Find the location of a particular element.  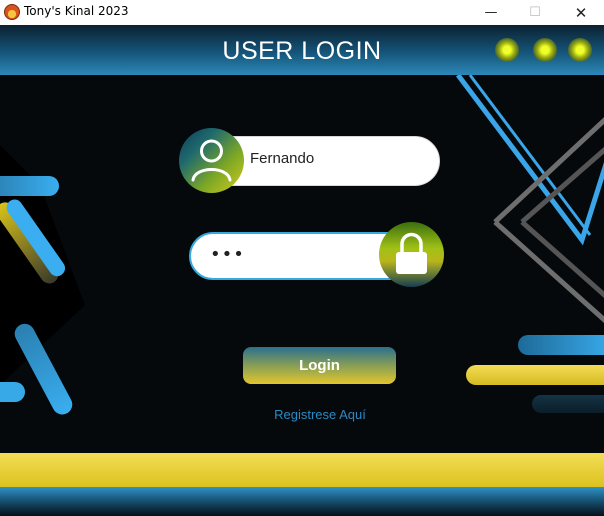

password-value: ••• is located at coordinates (227, 254).